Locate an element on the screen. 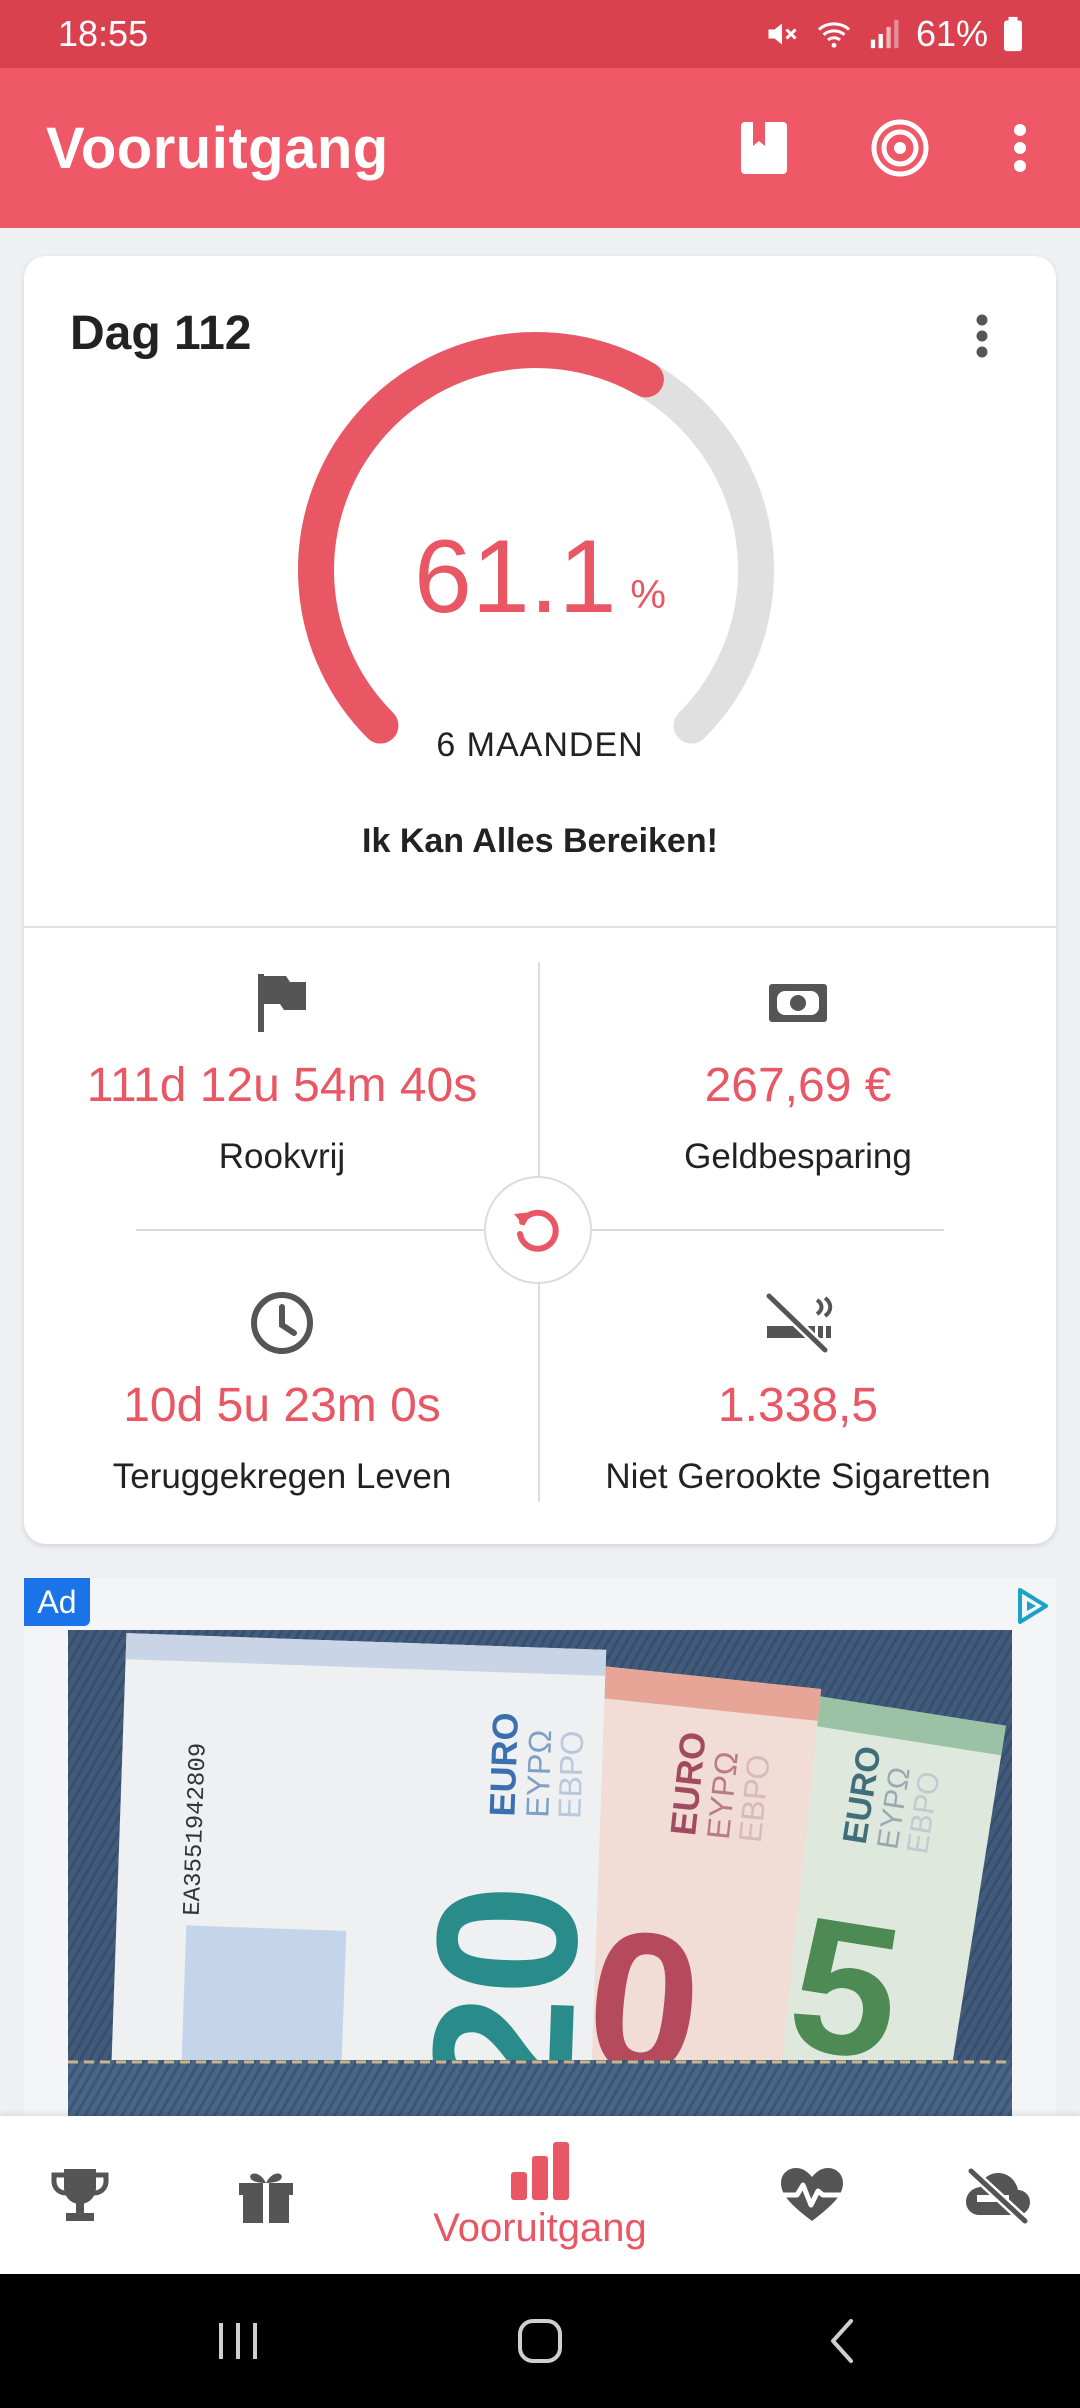 This screenshot has width=1080, height=2408. progress-percent: 61.1% is located at coordinates (540, 577).